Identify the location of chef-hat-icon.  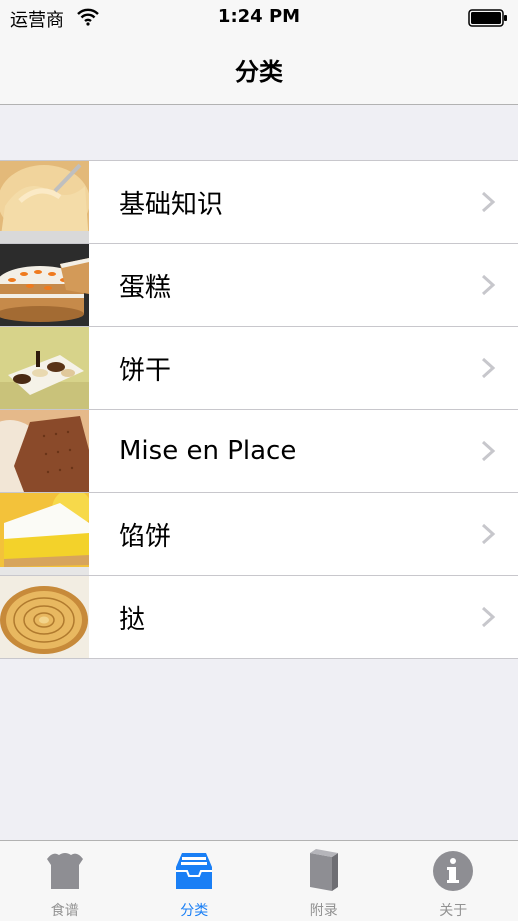
(65, 871).